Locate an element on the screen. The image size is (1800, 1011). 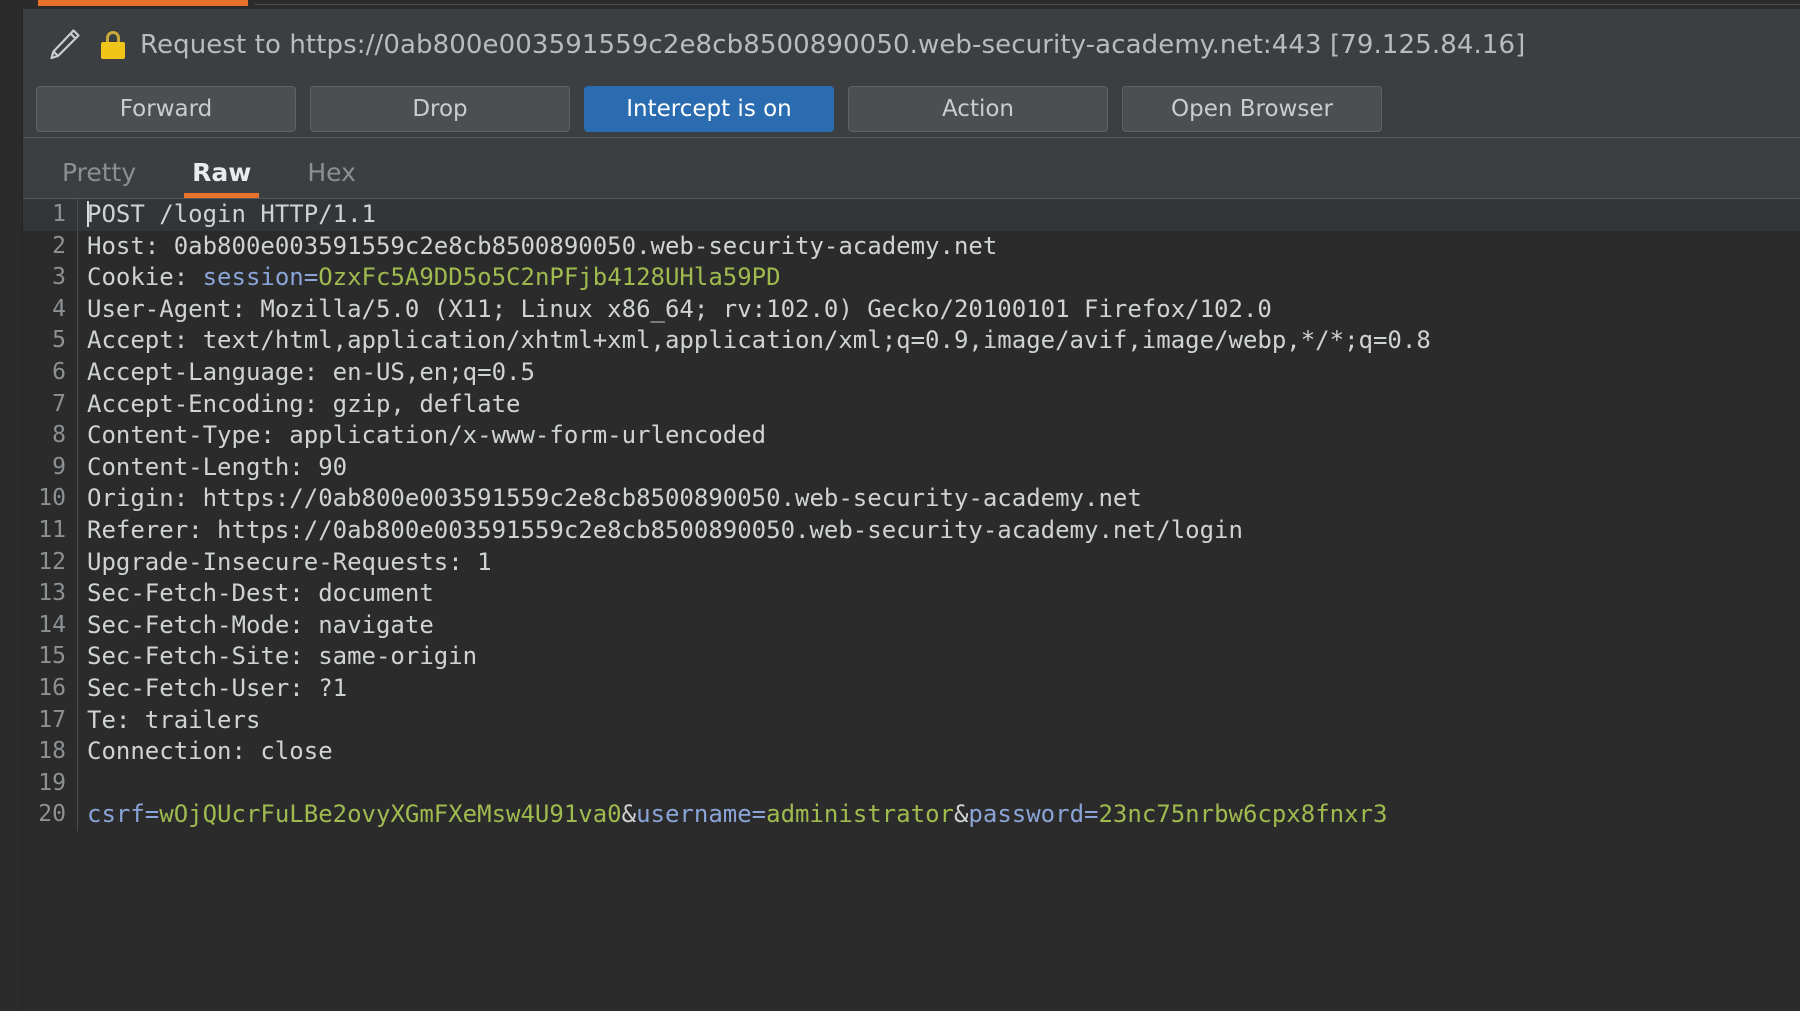
proxy-tab-strip is located at coordinates (900, 4).